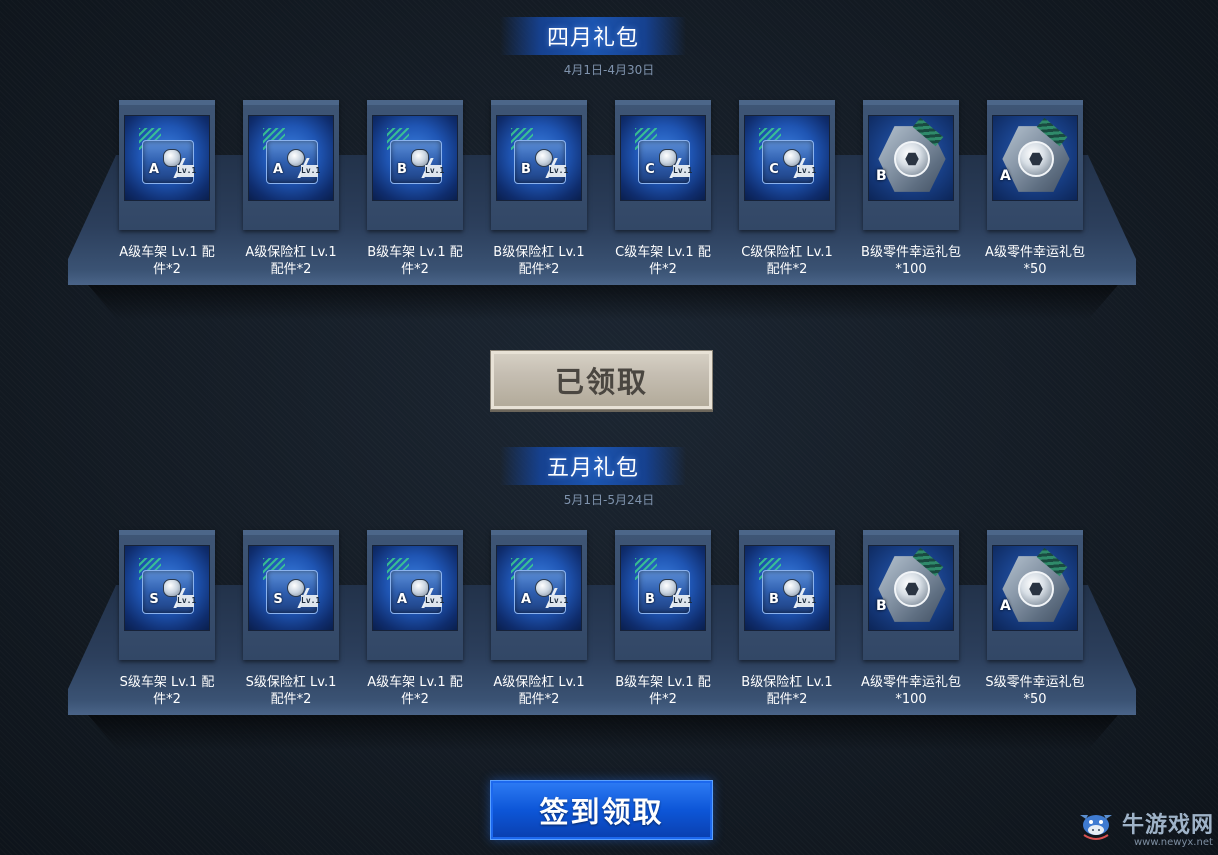 The width and height of the screenshot is (1218, 855). What do you see at coordinates (663, 261) in the screenshot?
I see `item-caption: C级车架 Lv.1 配件*2` at bounding box center [663, 261].